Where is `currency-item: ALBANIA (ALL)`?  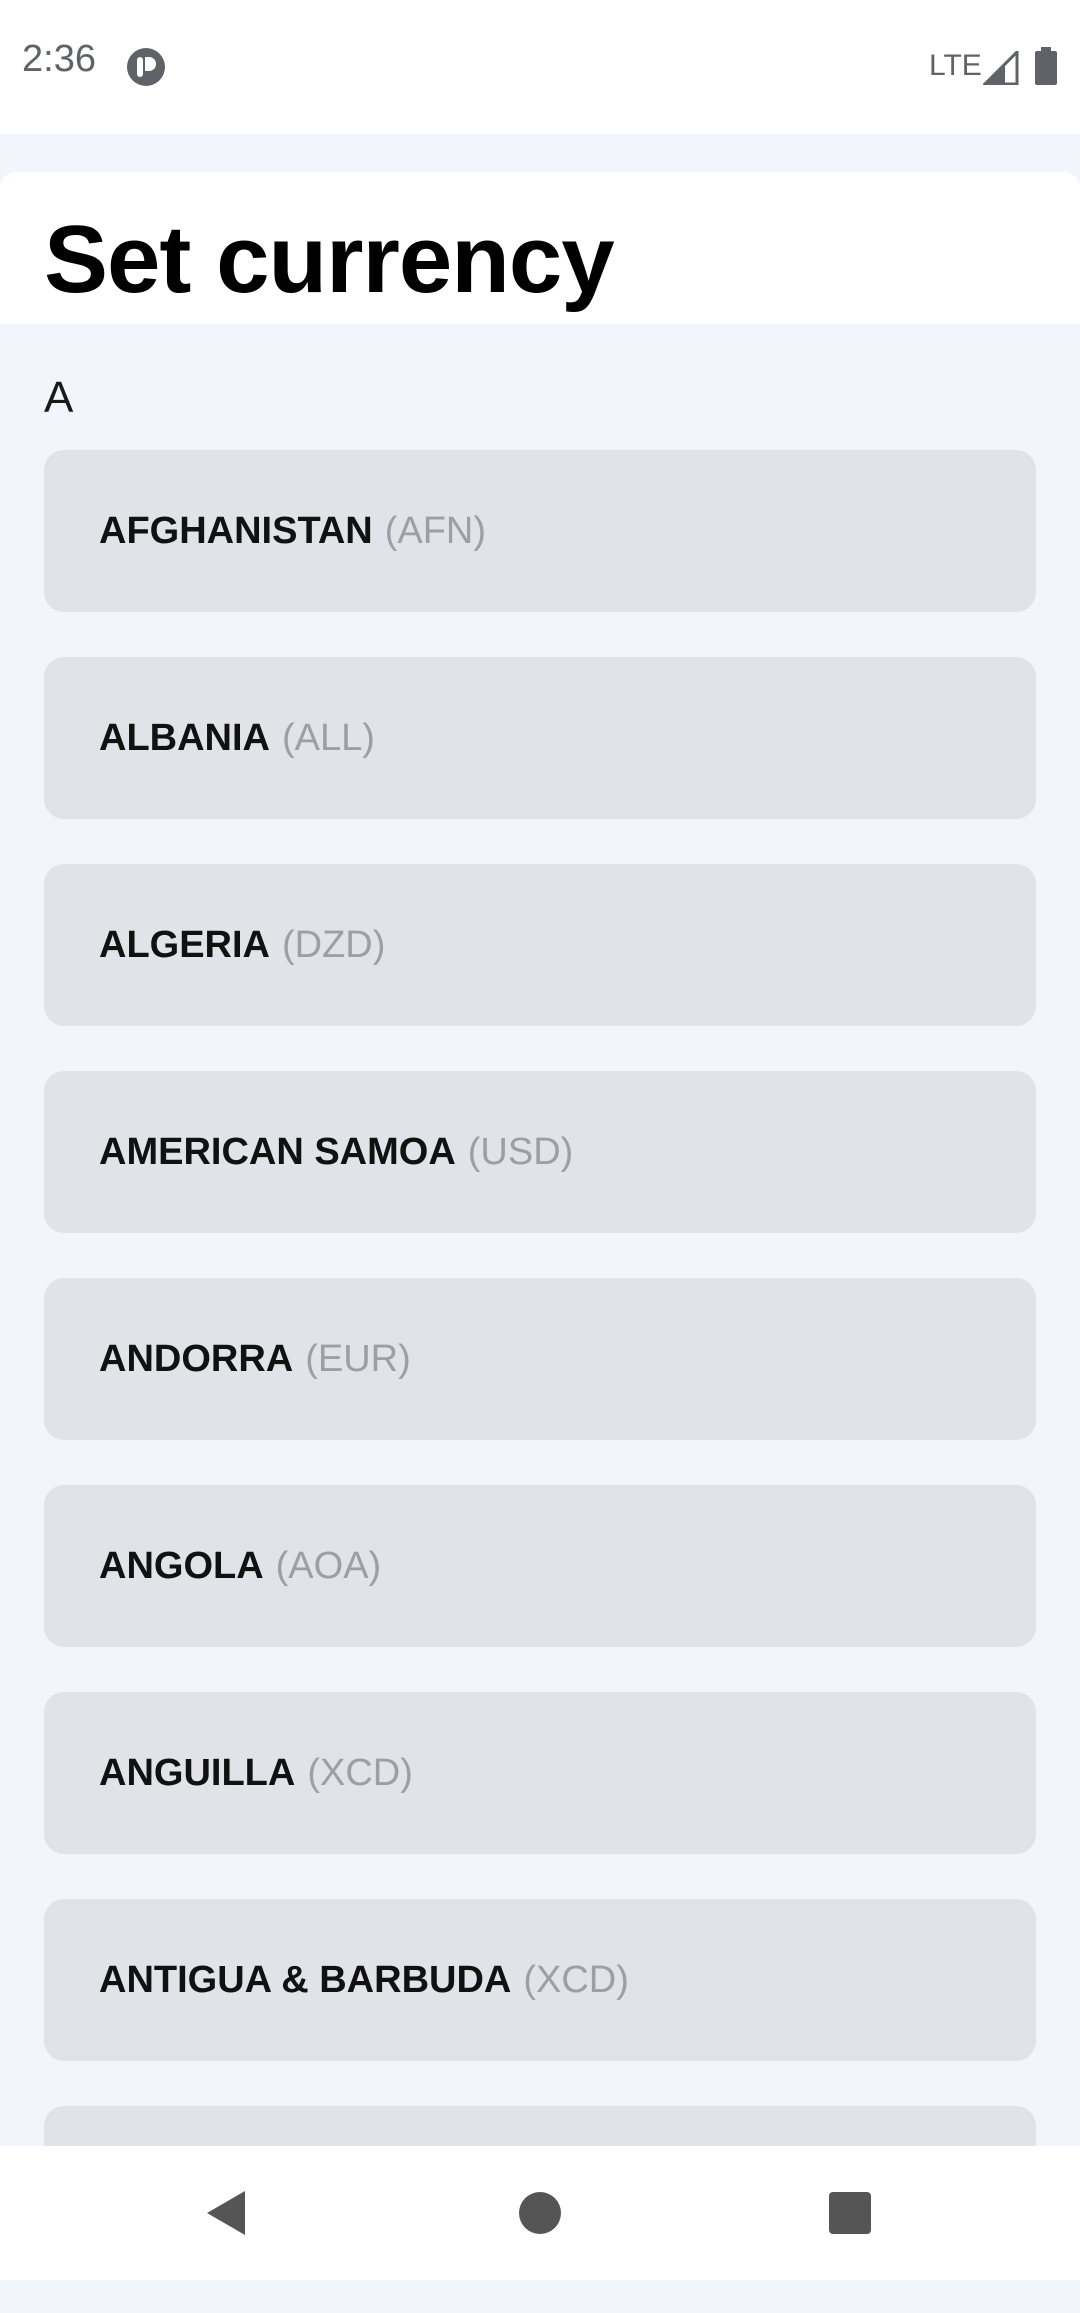
currency-item: ALBANIA (ALL) is located at coordinates (540, 738).